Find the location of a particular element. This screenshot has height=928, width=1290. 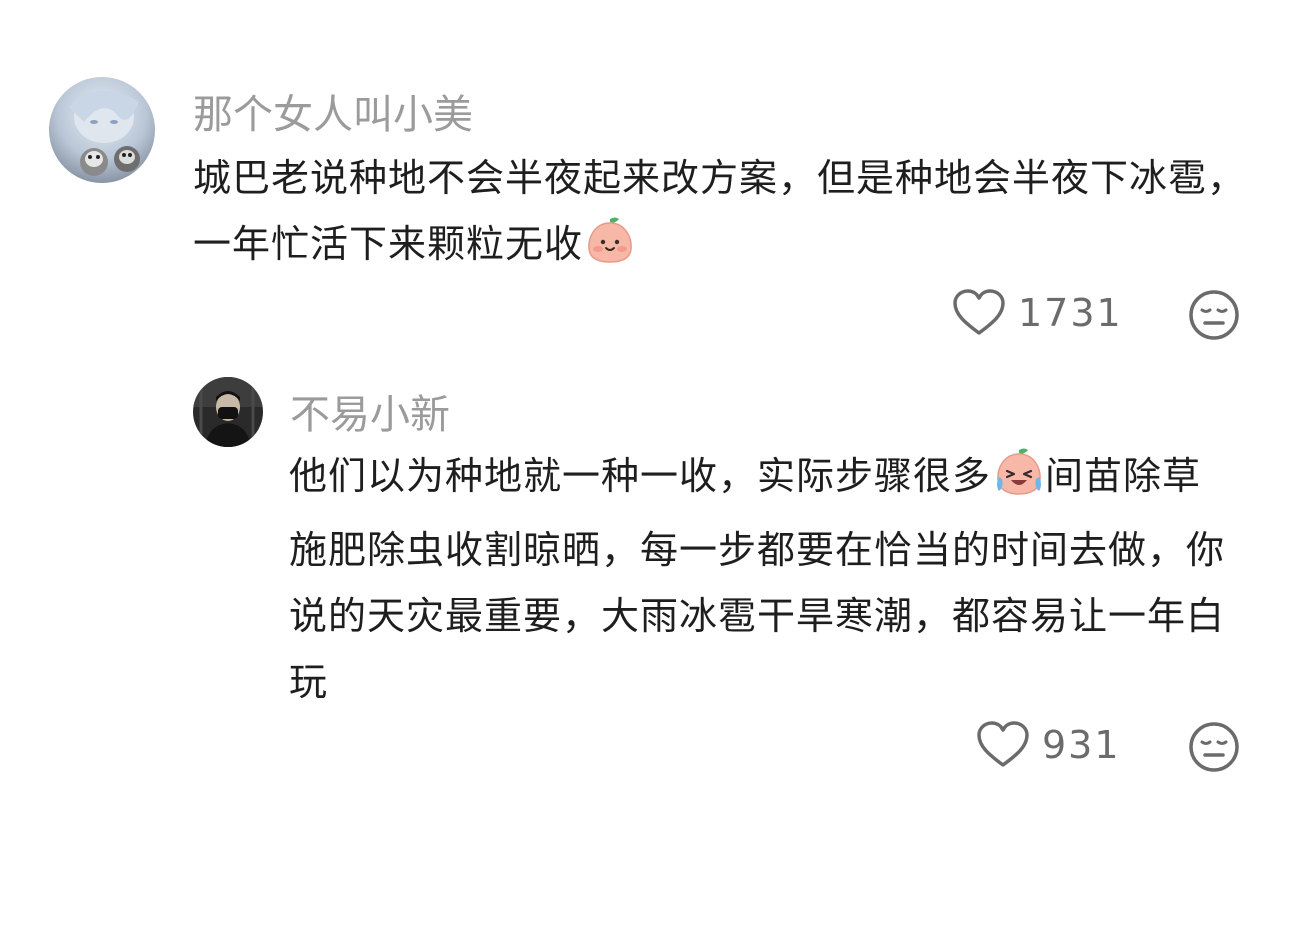

comment-body: 城巴老说种地不会半夜起来改方案，但是种地会半夜下冰雹，一年忙活下来颗粒无收 is located at coordinates (723, 215).